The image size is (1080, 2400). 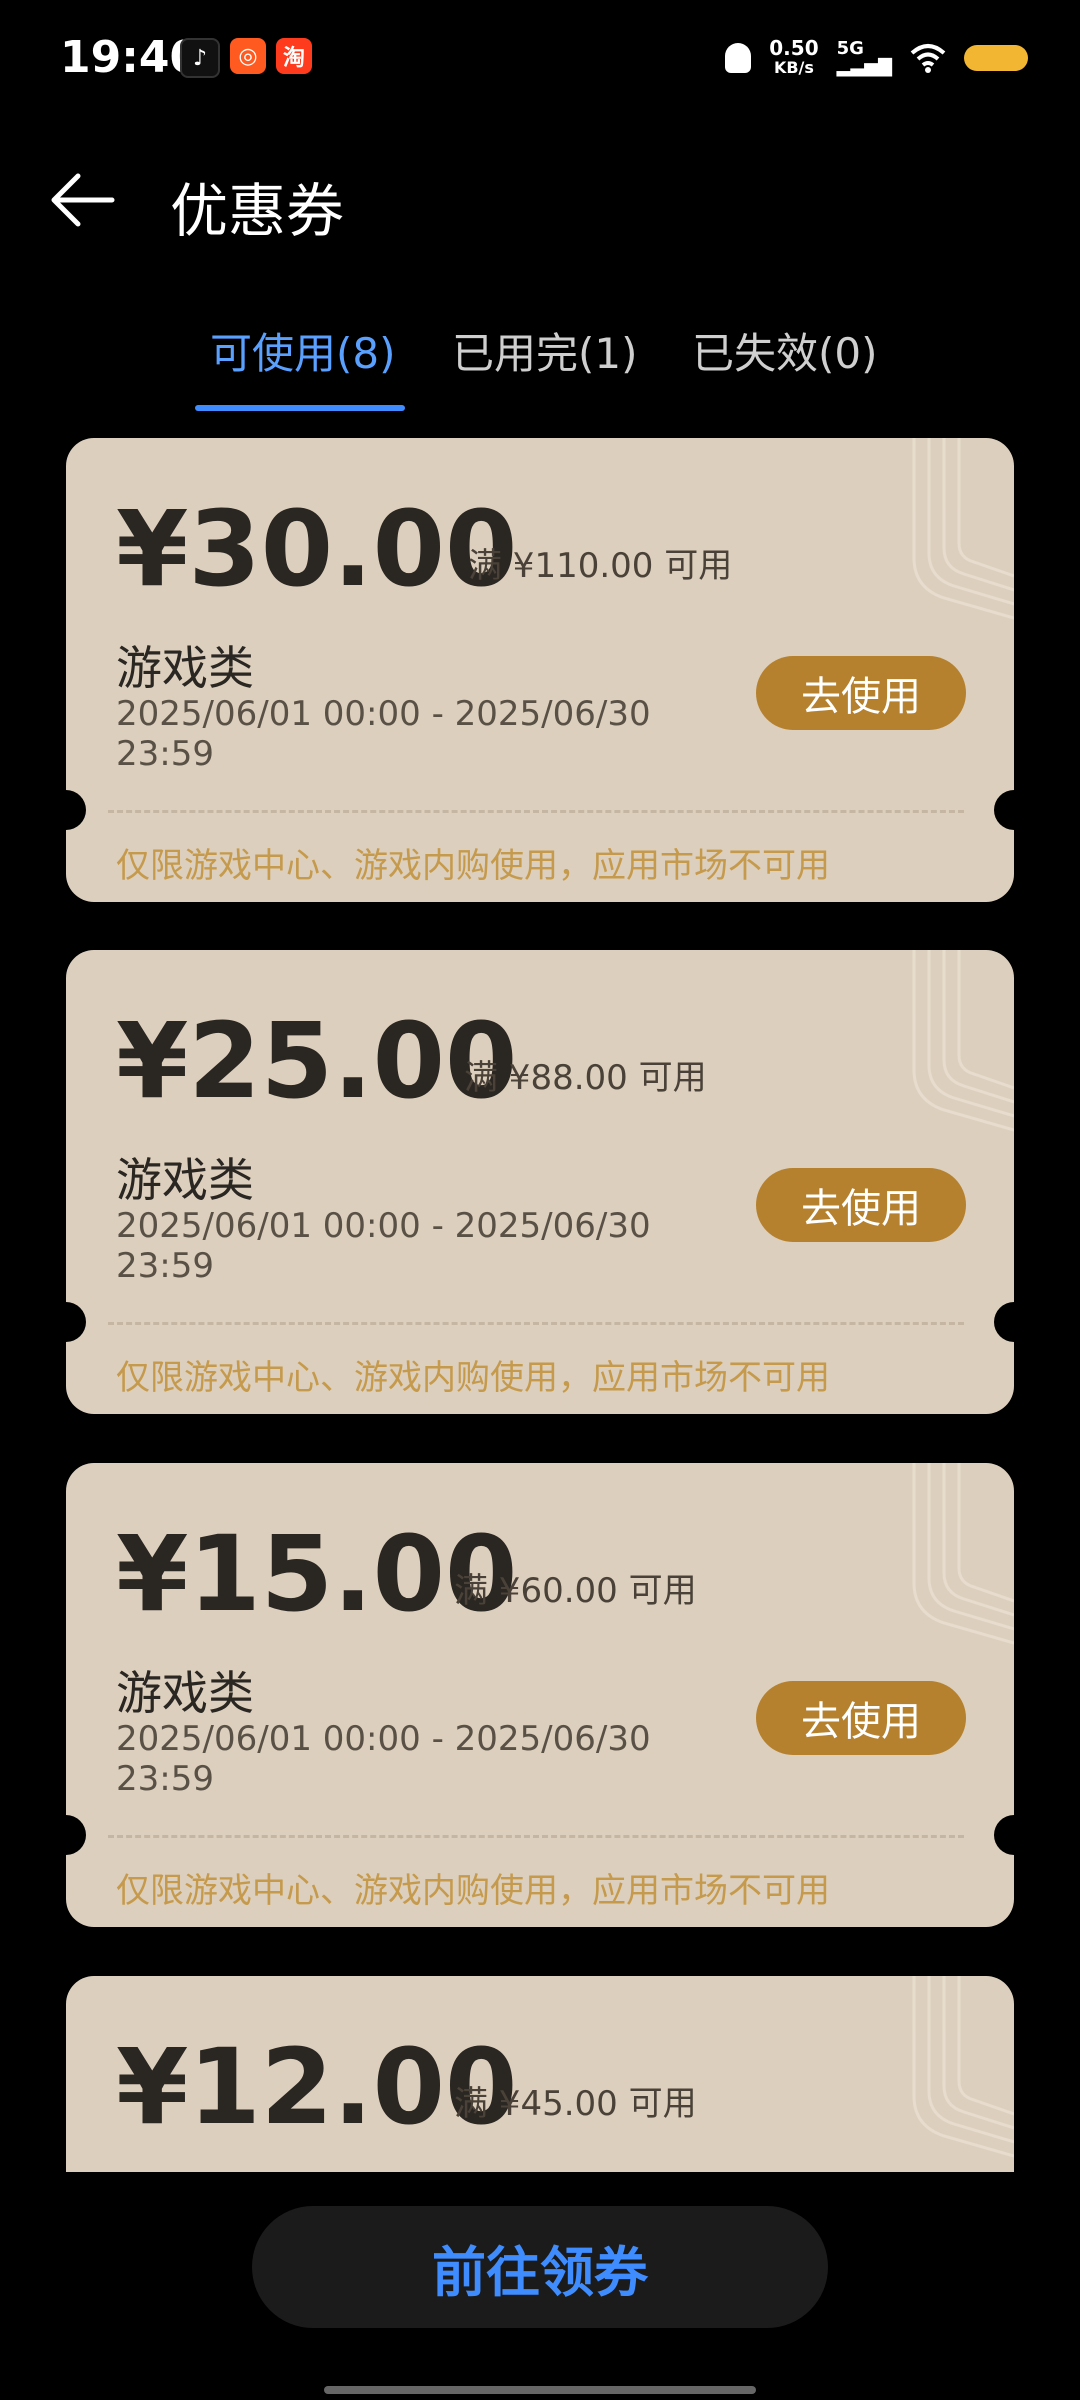 What do you see at coordinates (540, 200) in the screenshot?
I see `header: 优惠券` at bounding box center [540, 200].